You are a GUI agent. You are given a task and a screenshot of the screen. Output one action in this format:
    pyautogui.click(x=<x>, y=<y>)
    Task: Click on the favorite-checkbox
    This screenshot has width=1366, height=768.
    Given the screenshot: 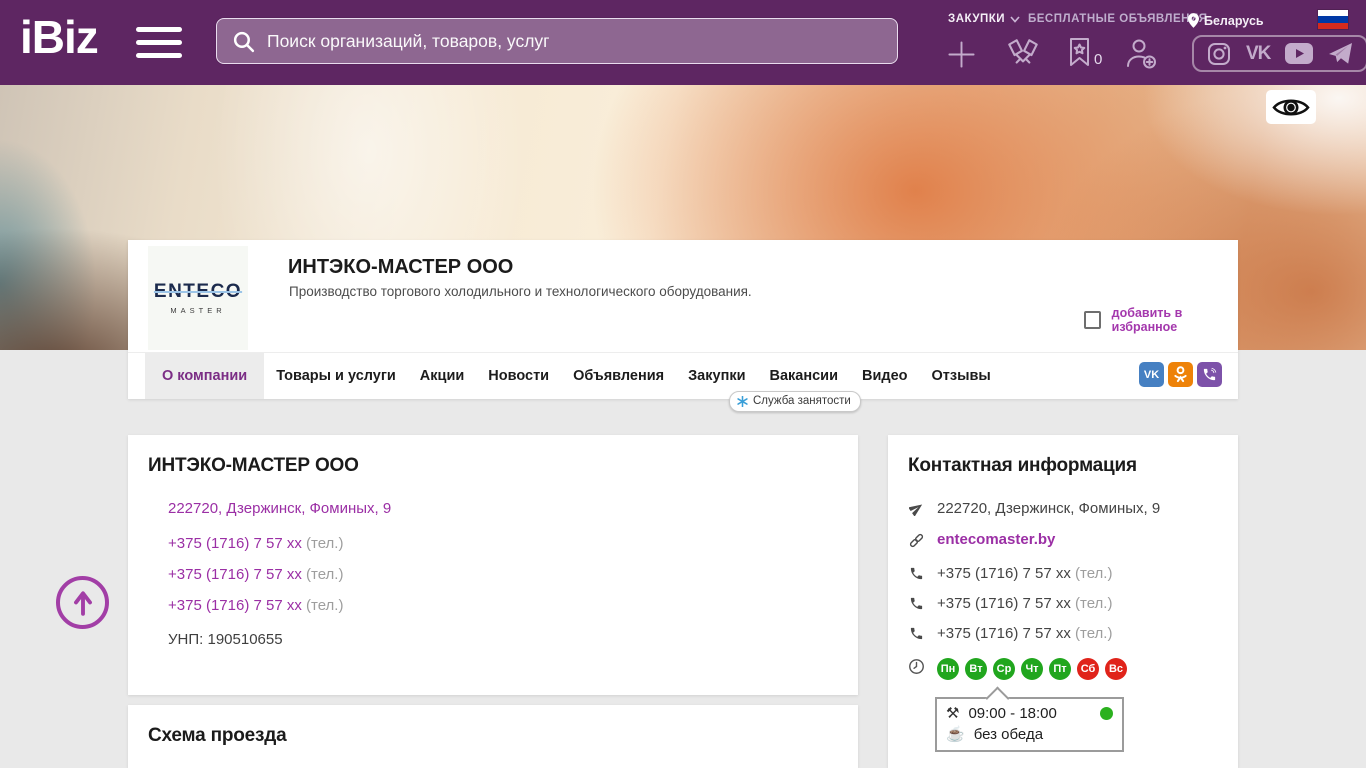 What is the action you would take?
    pyautogui.click(x=1092, y=320)
    